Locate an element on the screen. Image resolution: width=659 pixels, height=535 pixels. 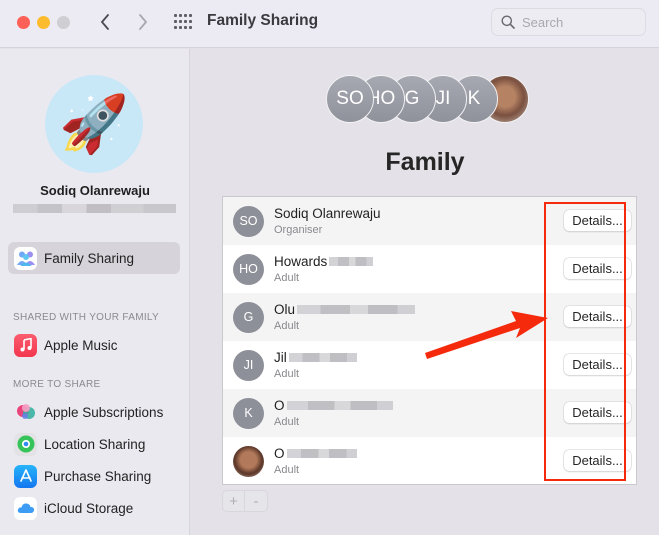
sidebar-item-label: Family Sharing is located at coordinates (89, 258).